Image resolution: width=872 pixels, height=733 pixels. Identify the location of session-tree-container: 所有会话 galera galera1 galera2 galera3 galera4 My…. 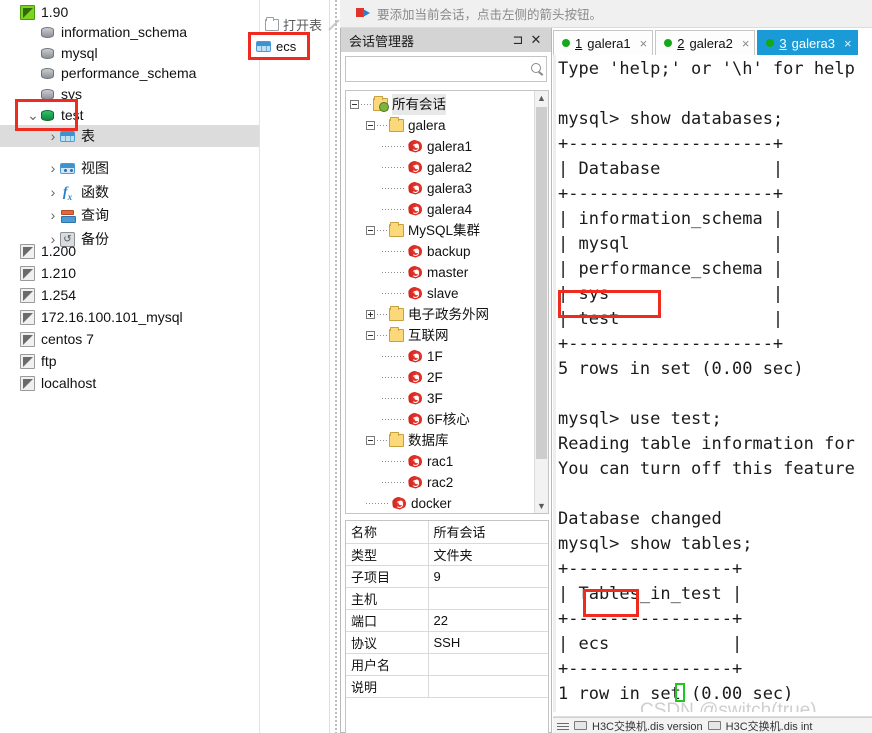
(447, 302).